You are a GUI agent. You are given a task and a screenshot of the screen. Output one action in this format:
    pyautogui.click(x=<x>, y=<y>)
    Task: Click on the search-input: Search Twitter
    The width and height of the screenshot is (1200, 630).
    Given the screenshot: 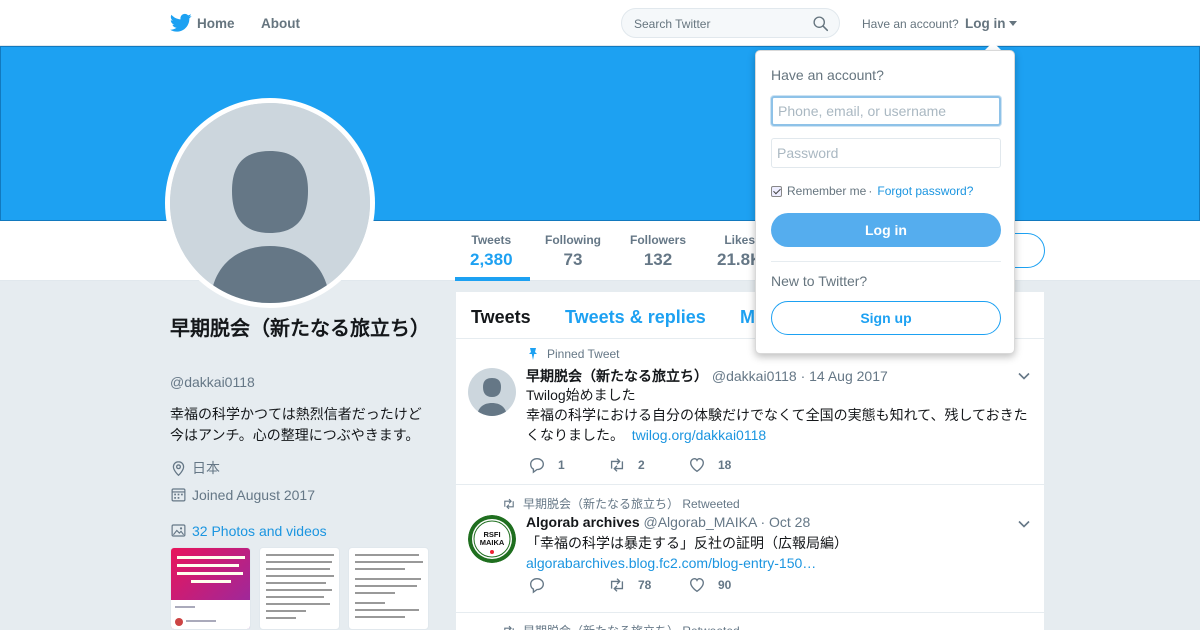 What is the action you would take?
    pyautogui.click(x=730, y=23)
    